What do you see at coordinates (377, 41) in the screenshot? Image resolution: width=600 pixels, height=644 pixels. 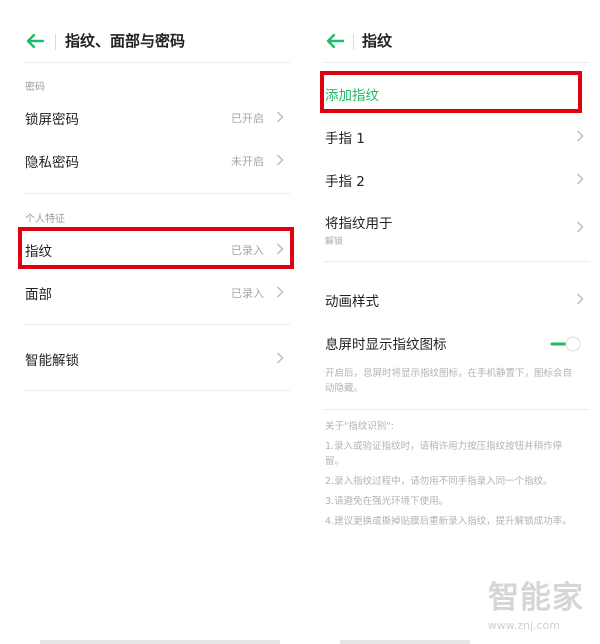 I see `page-title: 指纹` at bounding box center [377, 41].